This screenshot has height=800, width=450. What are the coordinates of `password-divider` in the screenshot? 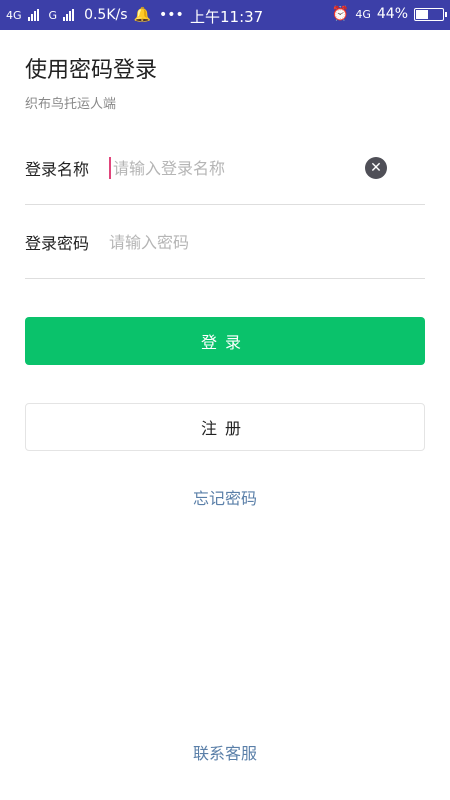 It's located at (225, 278).